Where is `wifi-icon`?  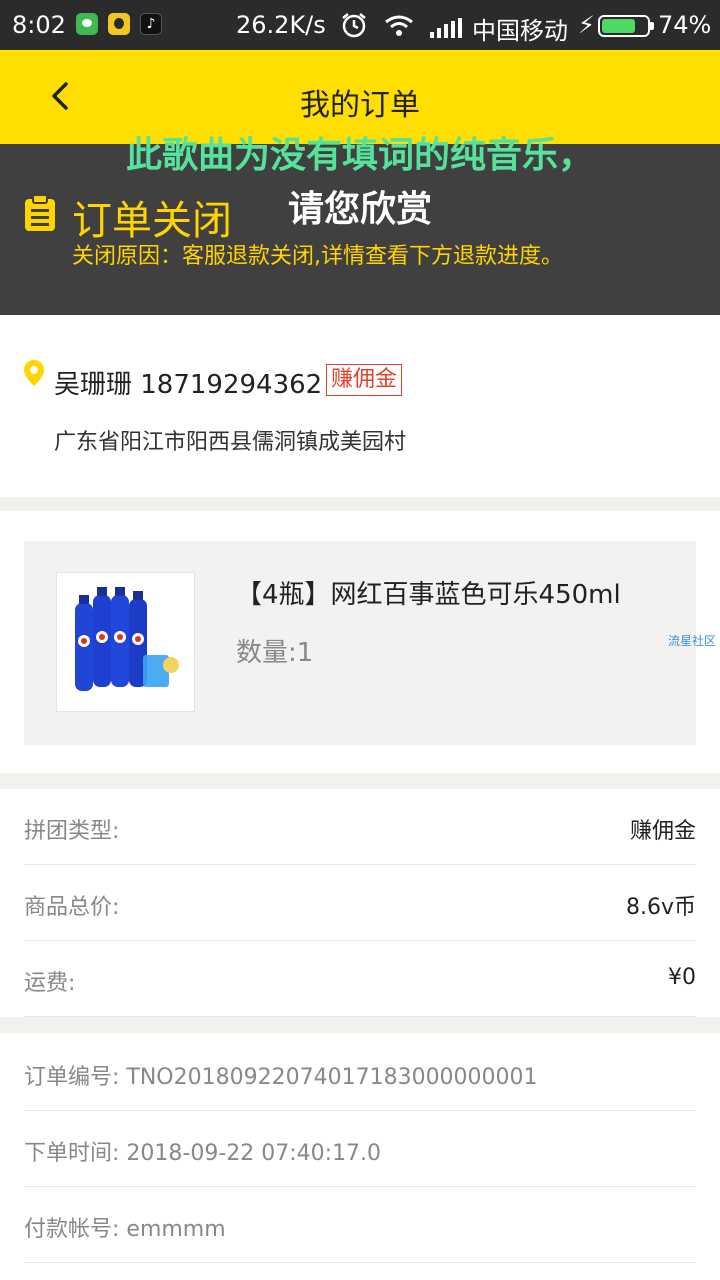
wifi-icon is located at coordinates (399, 29).